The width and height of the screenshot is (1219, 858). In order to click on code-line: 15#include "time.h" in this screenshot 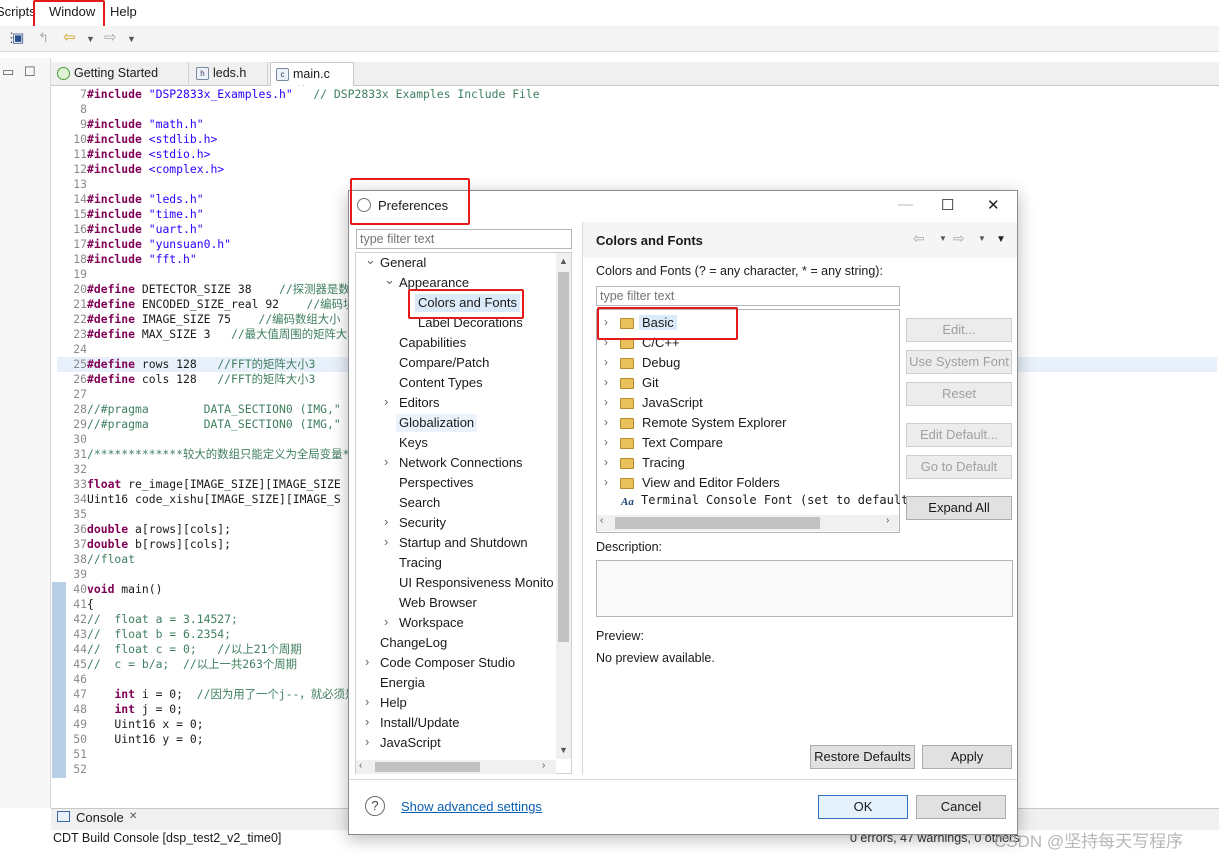, I will do `click(130, 214)`.